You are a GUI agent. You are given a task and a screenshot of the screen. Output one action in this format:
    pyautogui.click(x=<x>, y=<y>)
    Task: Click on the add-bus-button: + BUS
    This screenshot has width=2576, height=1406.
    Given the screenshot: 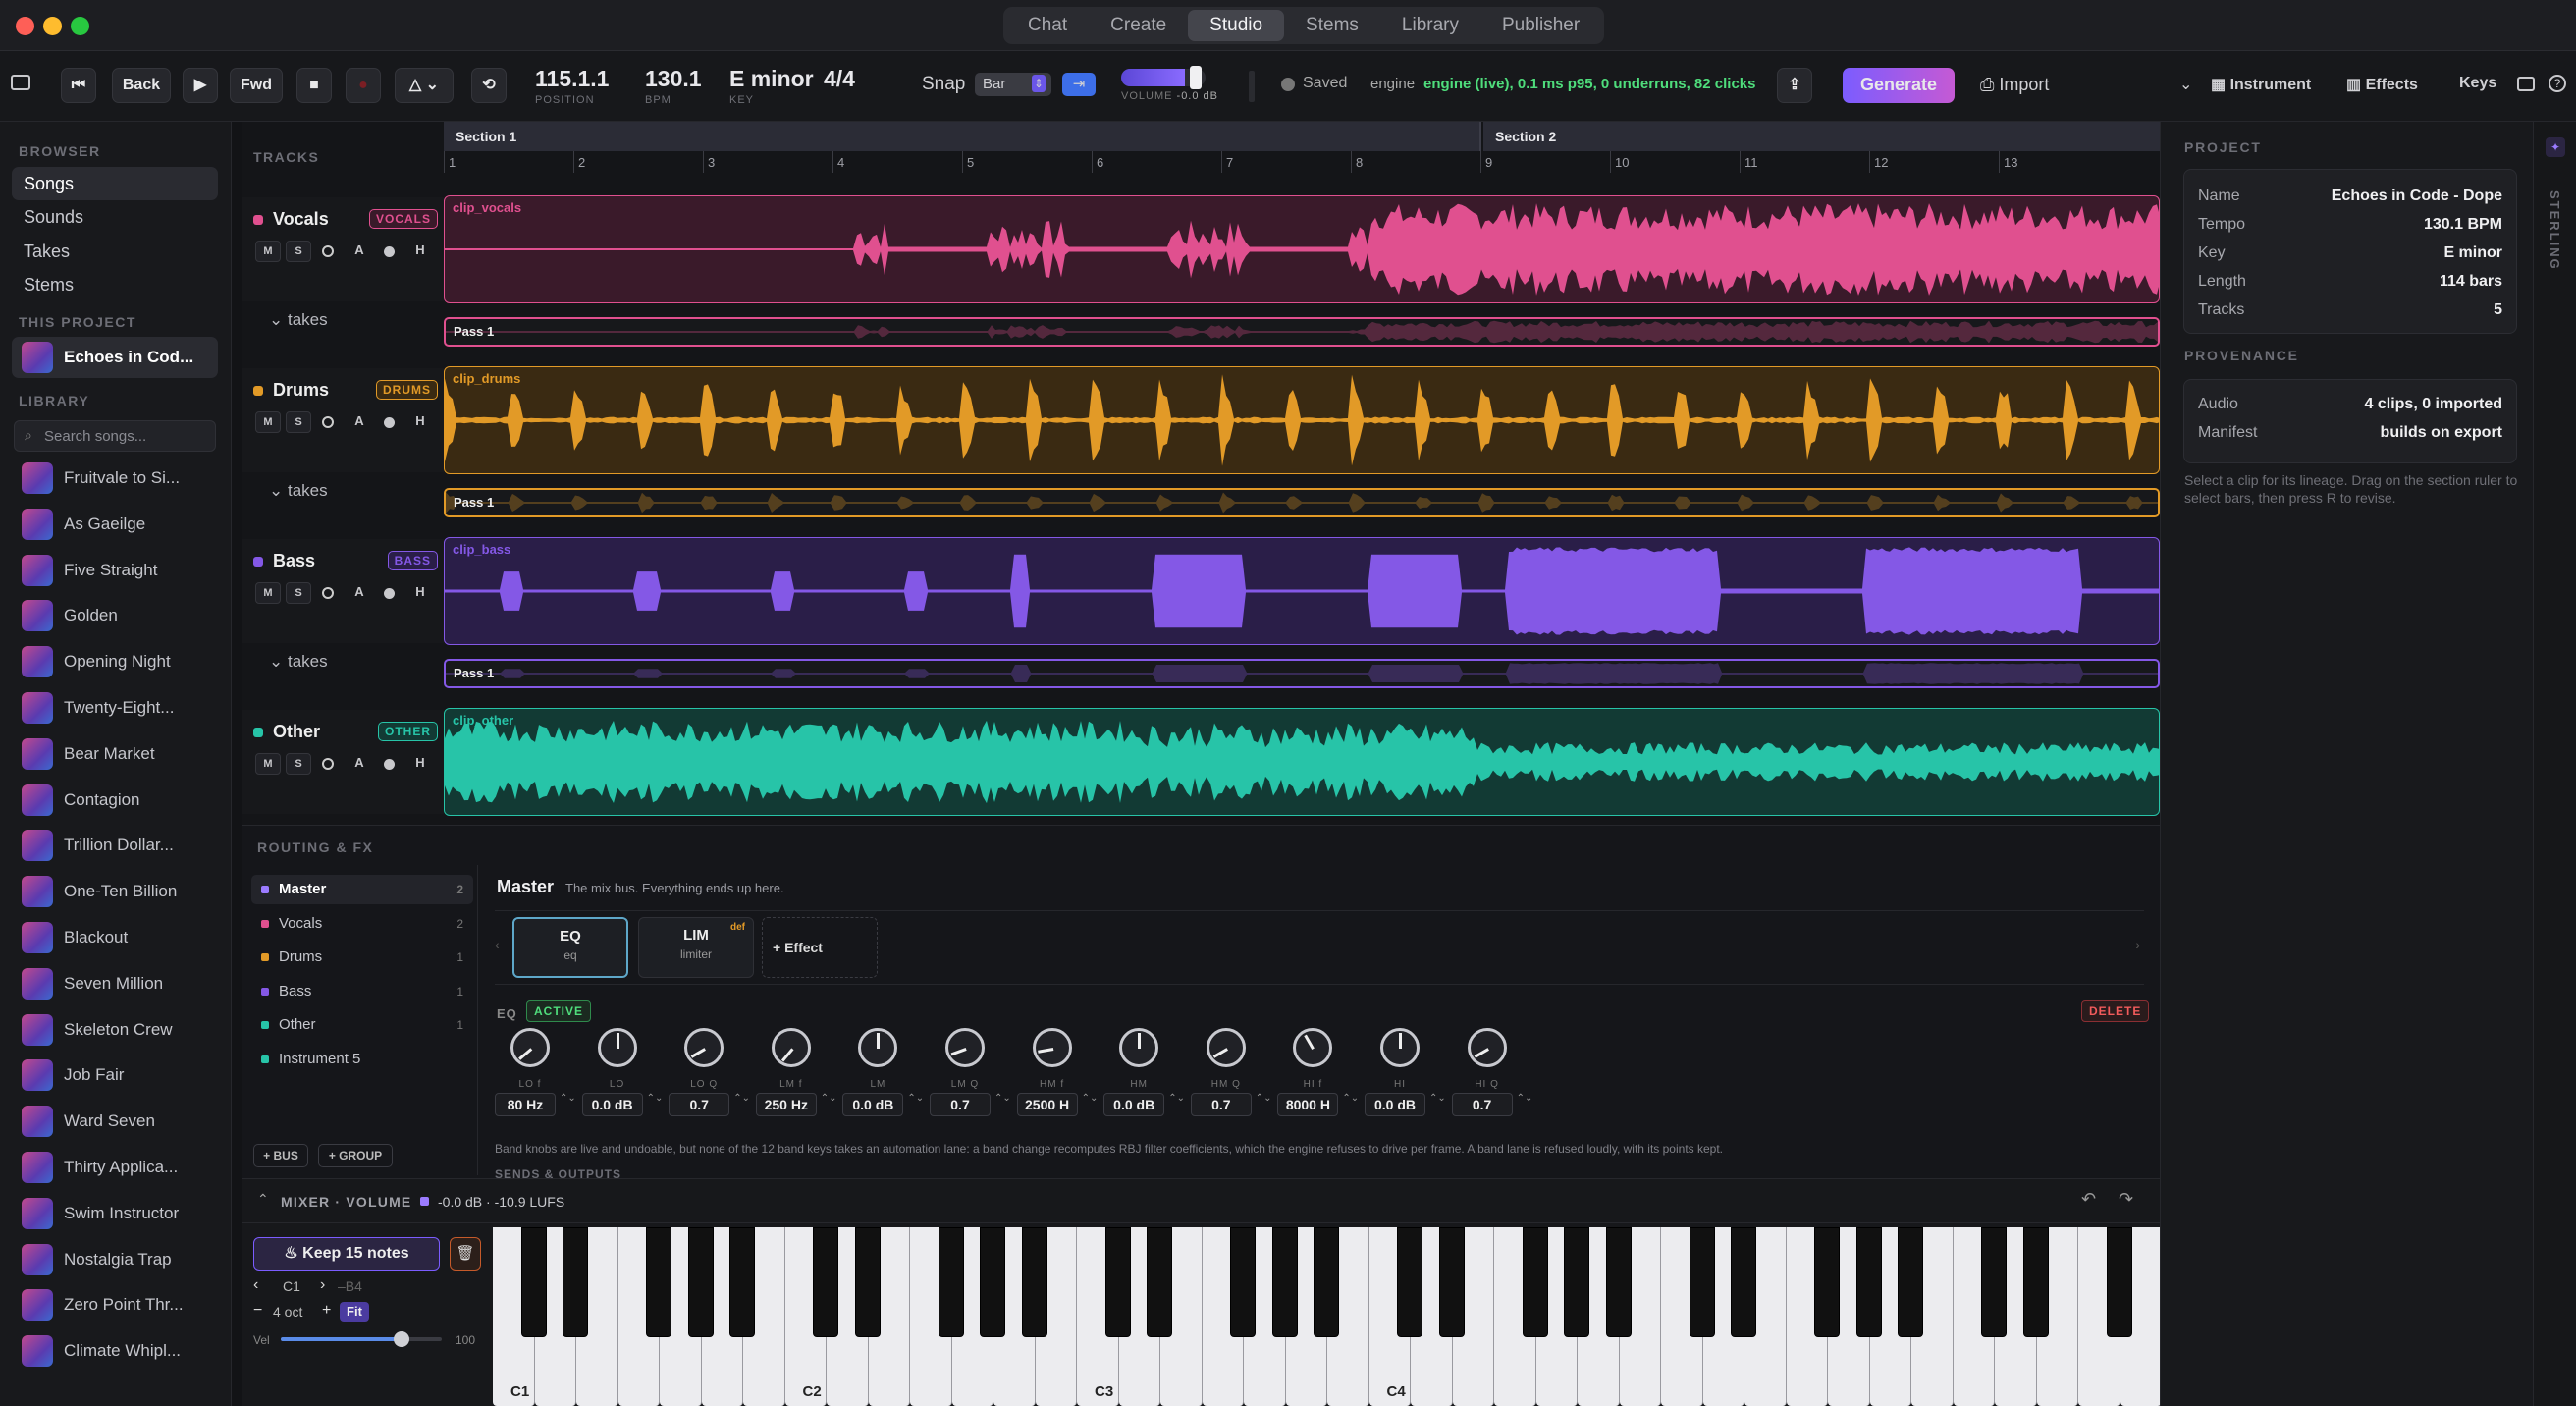 What is the action you would take?
    pyautogui.click(x=280, y=1155)
    